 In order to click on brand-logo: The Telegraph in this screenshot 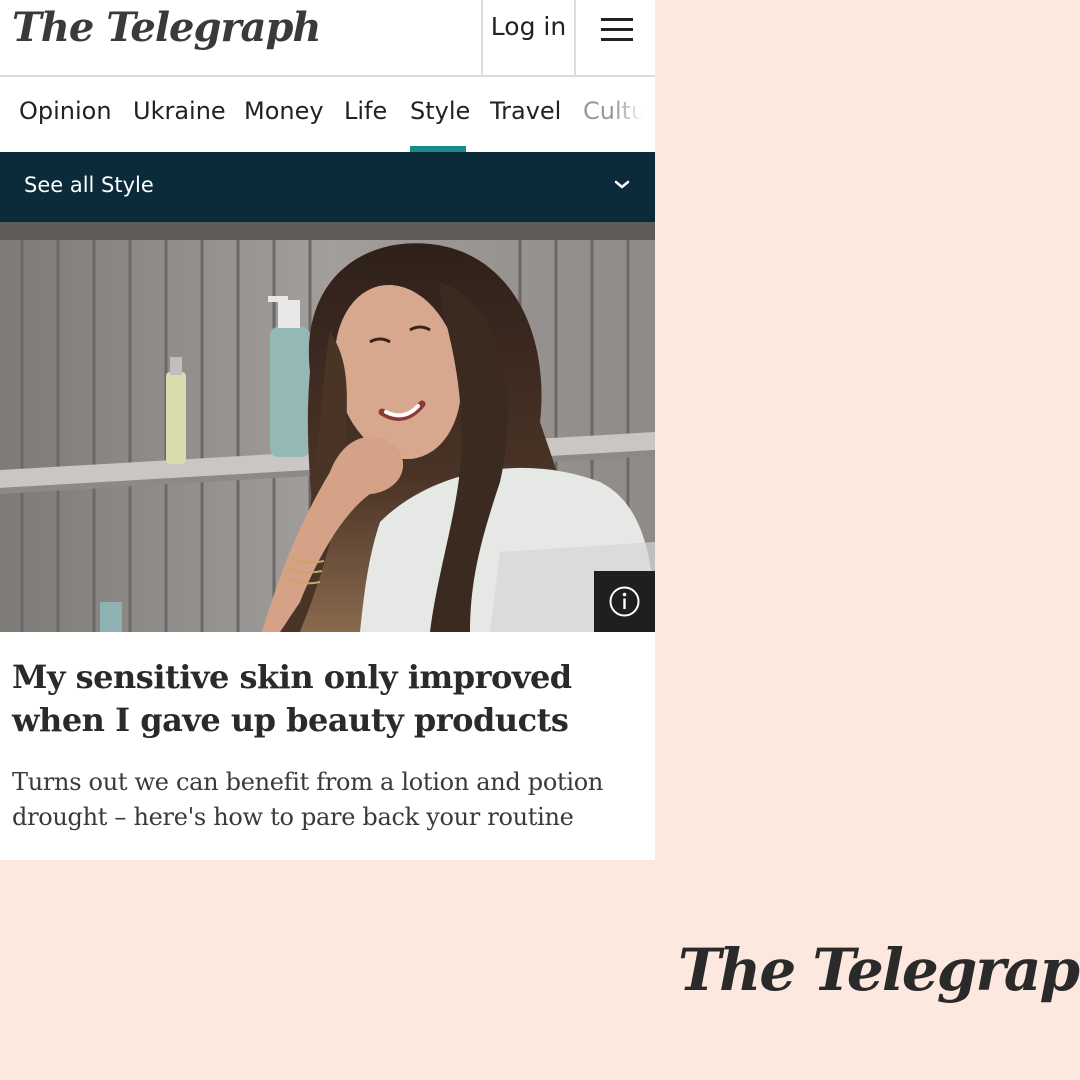, I will do `click(879, 970)`.